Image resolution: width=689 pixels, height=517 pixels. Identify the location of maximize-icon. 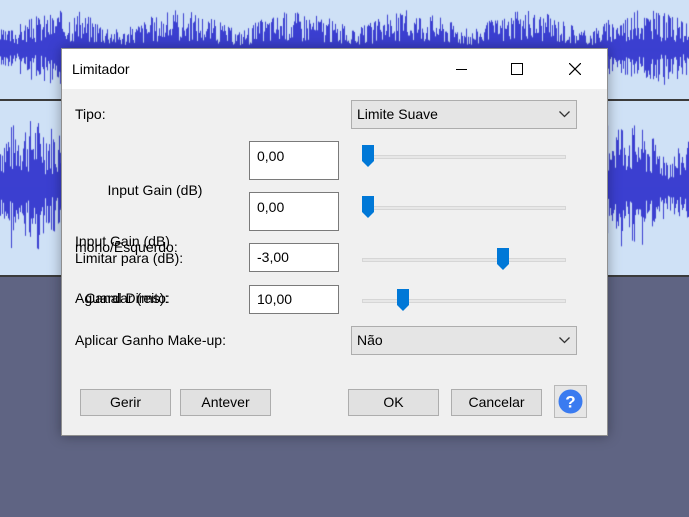
(517, 69).